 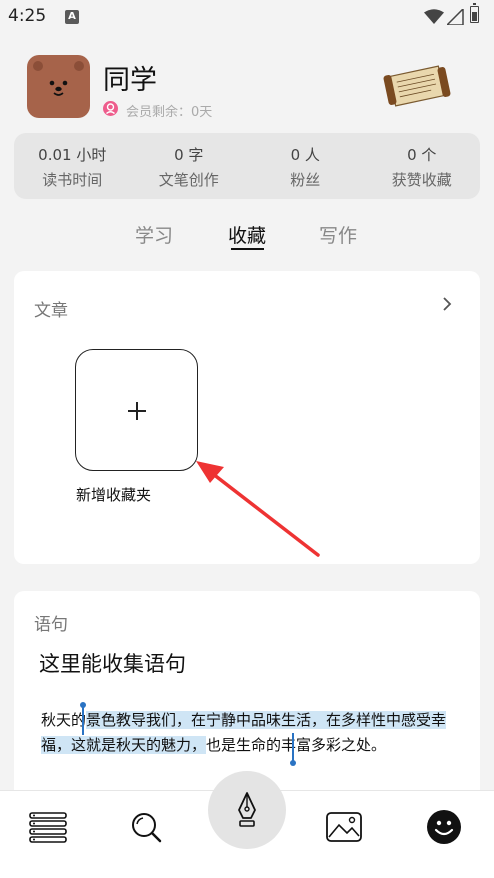 What do you see at coordinates (247, 234) in the screenshot?
I see `tab-favorites: 收藏` at bounding box center [247, 234].